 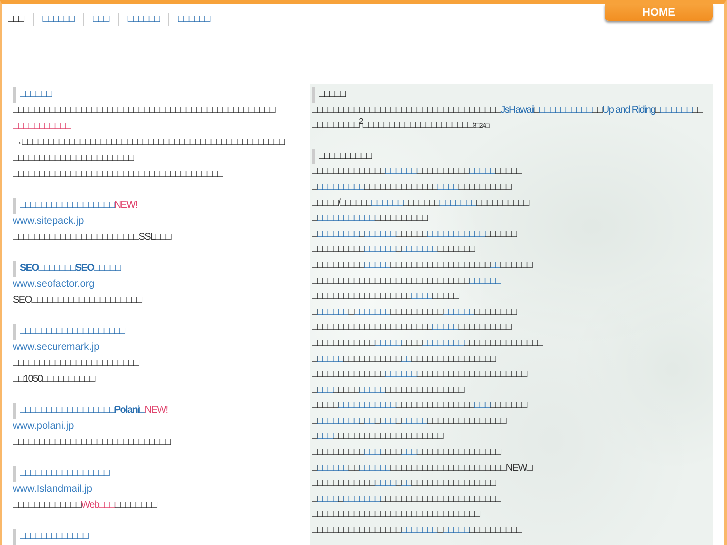 What do you see at coordinates (92, 237) in the screenshot?
I see `line-text: □□□□□□□□□□□□□□□□□□□□□□□□SSL□□□` at bounding box center [92, 237].